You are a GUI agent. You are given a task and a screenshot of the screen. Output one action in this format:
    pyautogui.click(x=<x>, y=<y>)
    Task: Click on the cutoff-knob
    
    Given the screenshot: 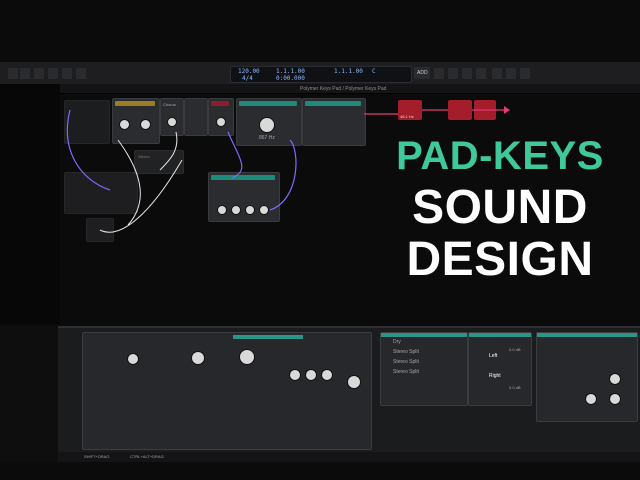 What is the action you would take?
    pyautogui.click(x=247, y=357)
    